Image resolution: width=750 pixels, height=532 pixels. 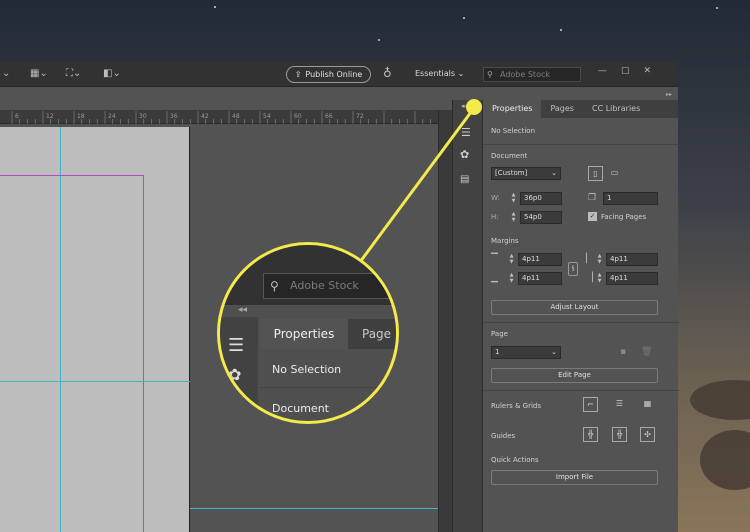 I want to click on quick-actions-label: Quick Actions, so click(x=515, y=460).